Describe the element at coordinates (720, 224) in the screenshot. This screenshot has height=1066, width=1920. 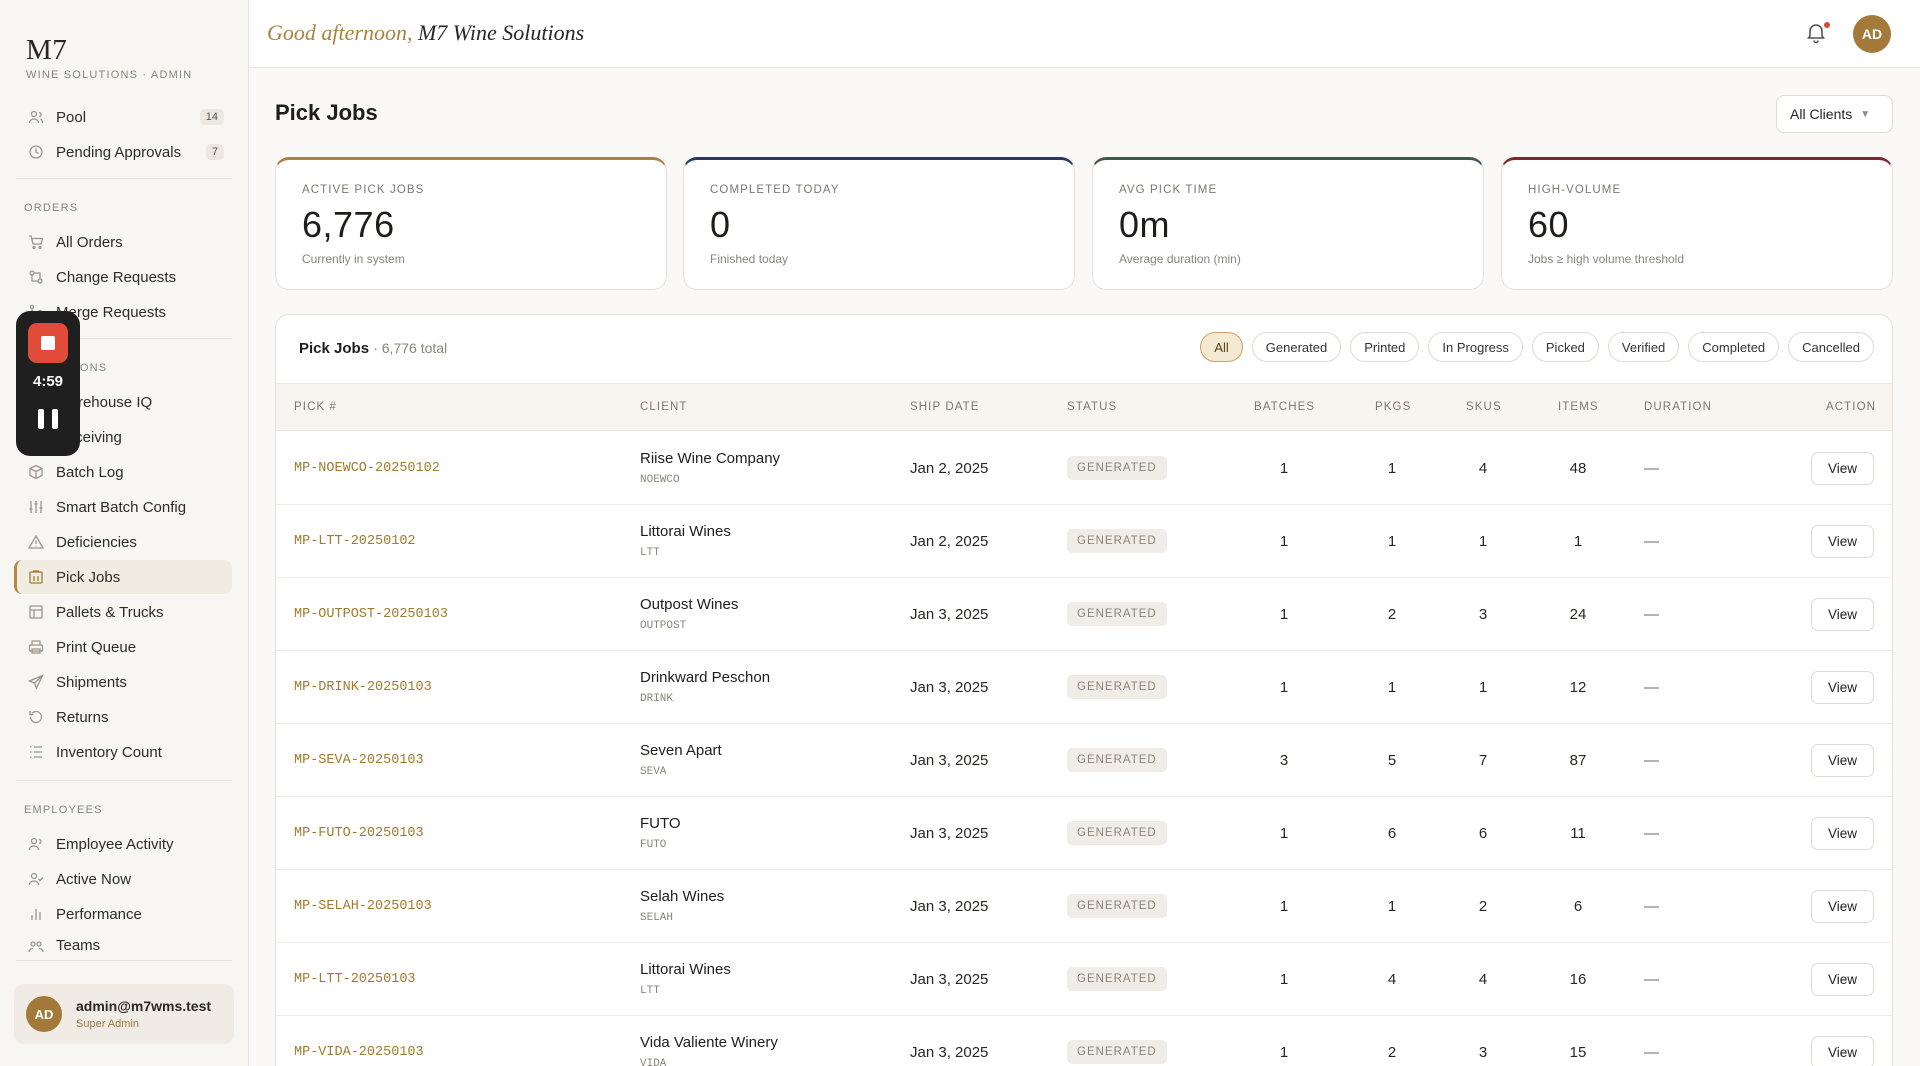
I see `stat-value: 0` at that location.